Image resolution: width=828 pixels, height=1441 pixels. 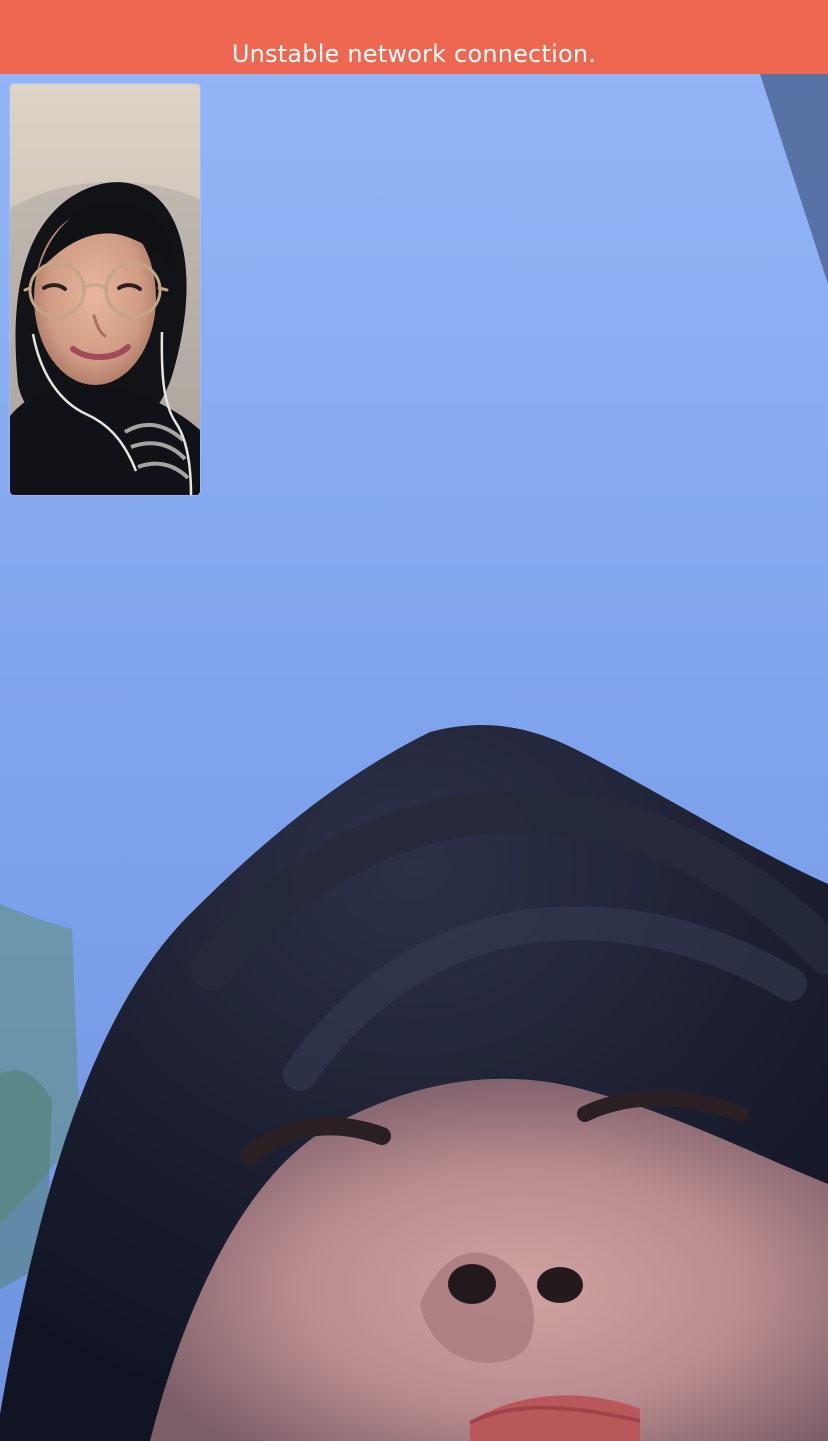 What do you see at coordinates (414, 37) in the screenshot?
I see `network-warning-banner: Unstable network connection.` at bounding box center [414, 37].